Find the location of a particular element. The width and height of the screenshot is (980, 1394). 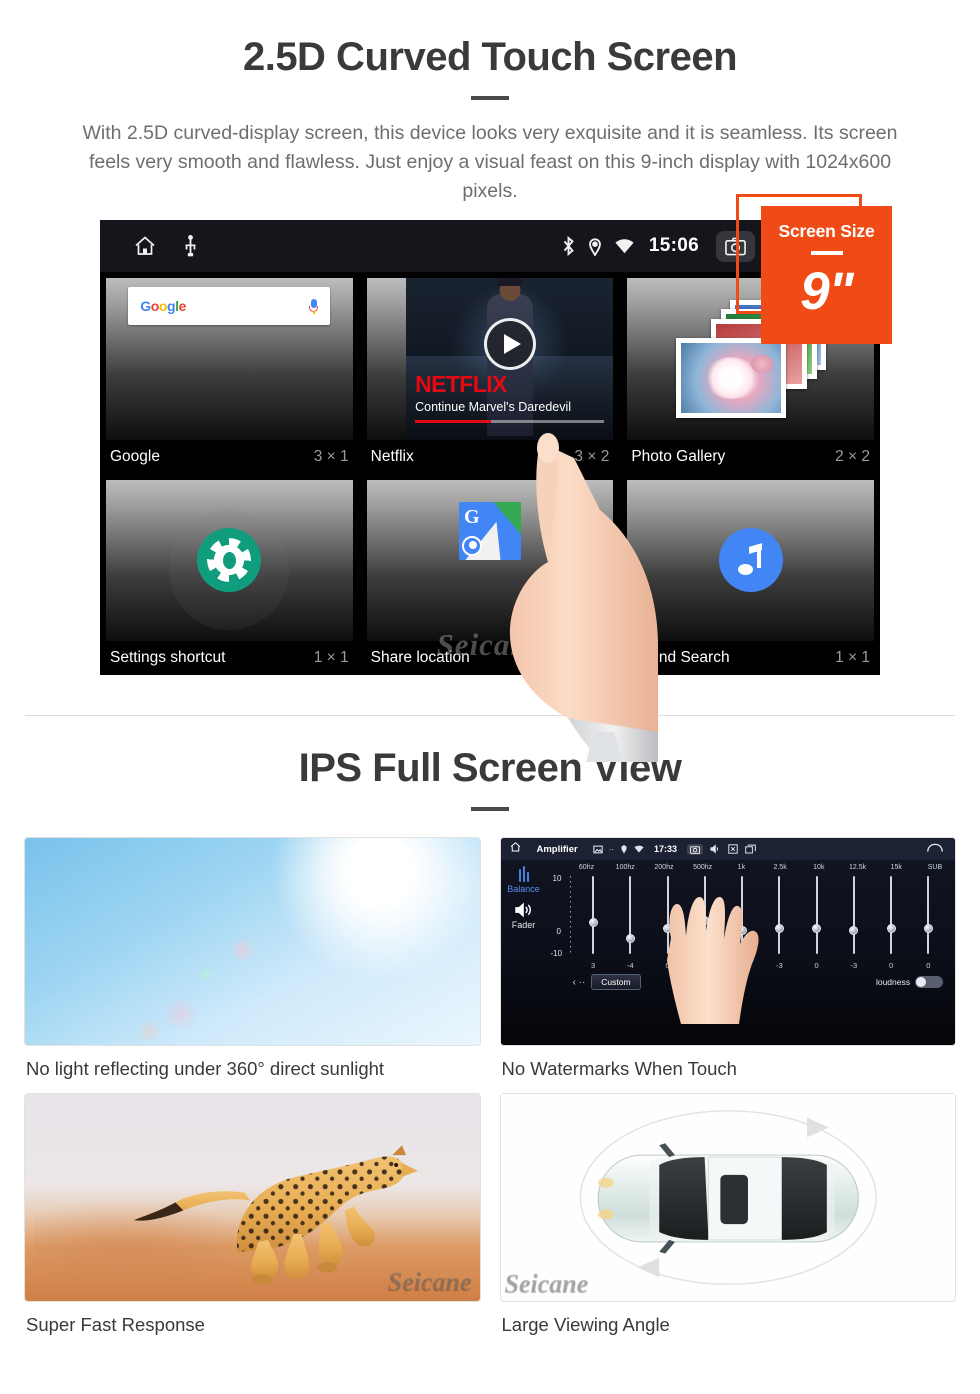

maps-g-letter: G is located at coordinates (471, 517).